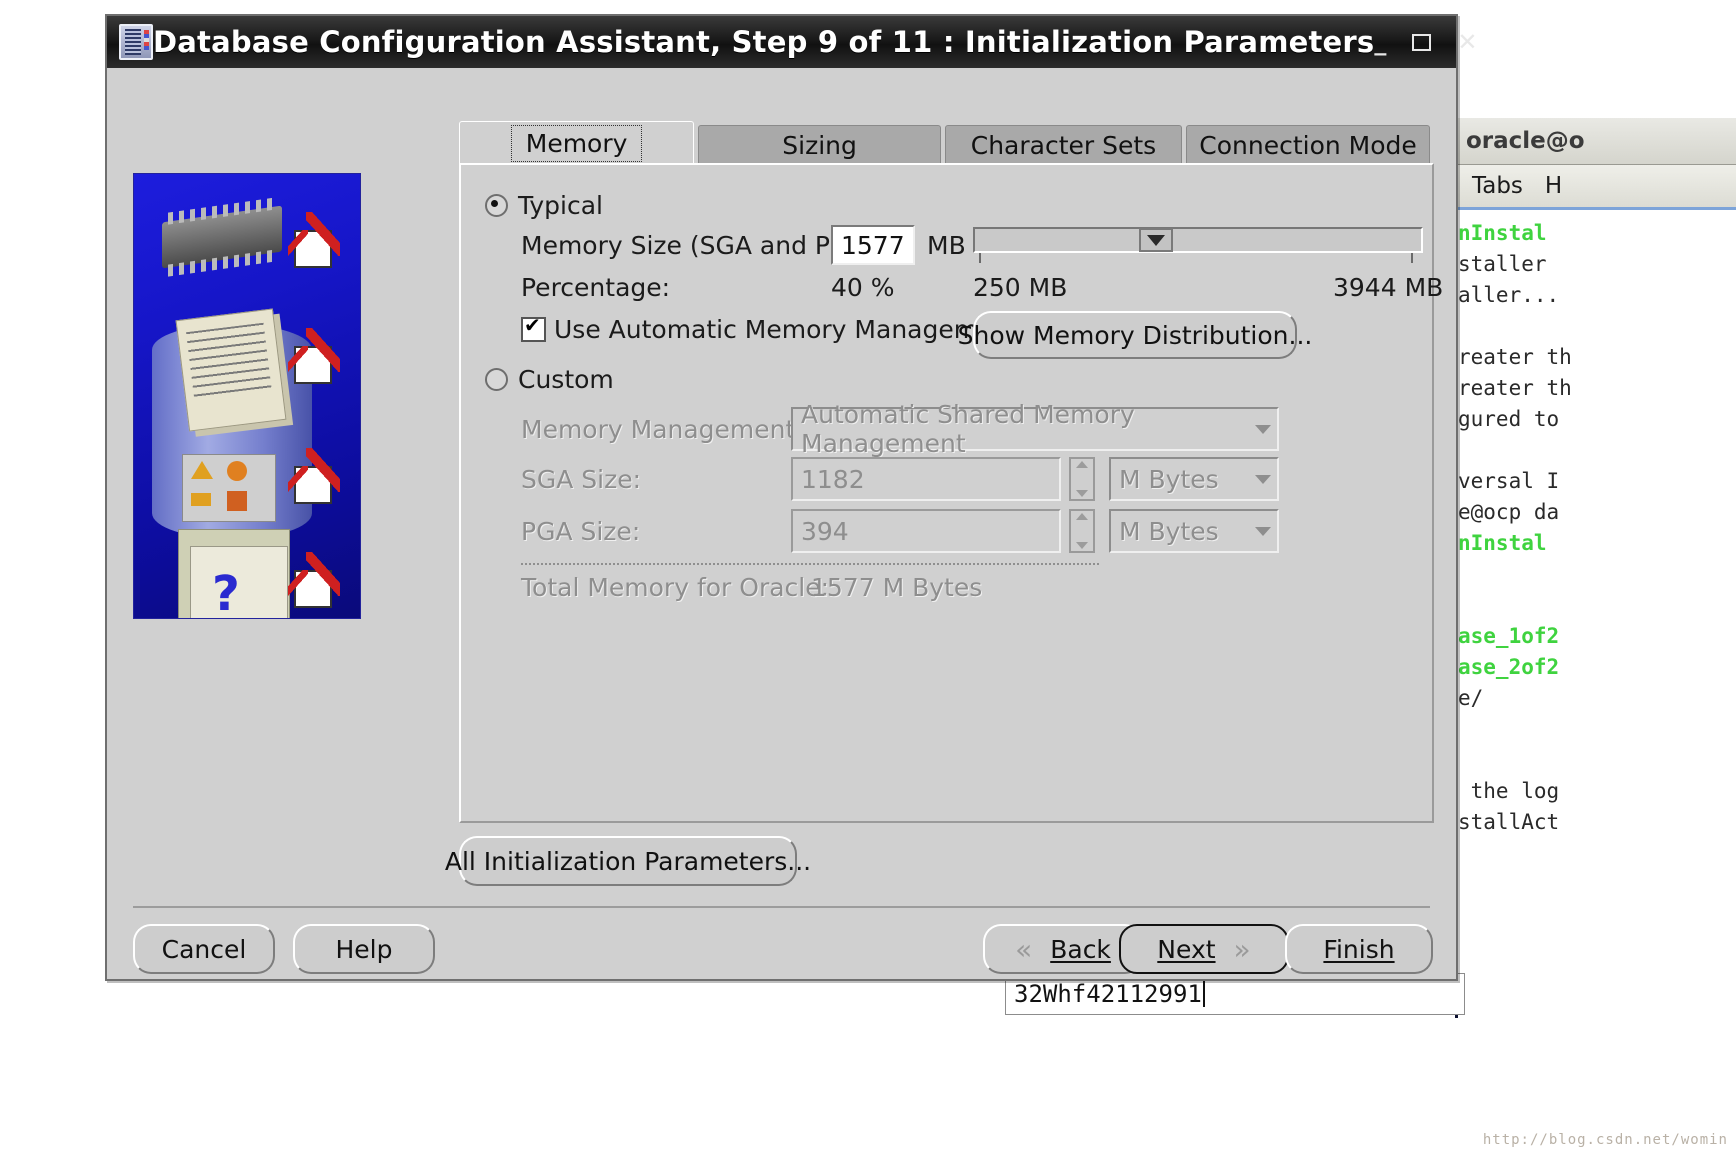 This screenshot has height=1152, width=1736. I want to click on tab-character-sets: Character Sets, so click(1063, 144).